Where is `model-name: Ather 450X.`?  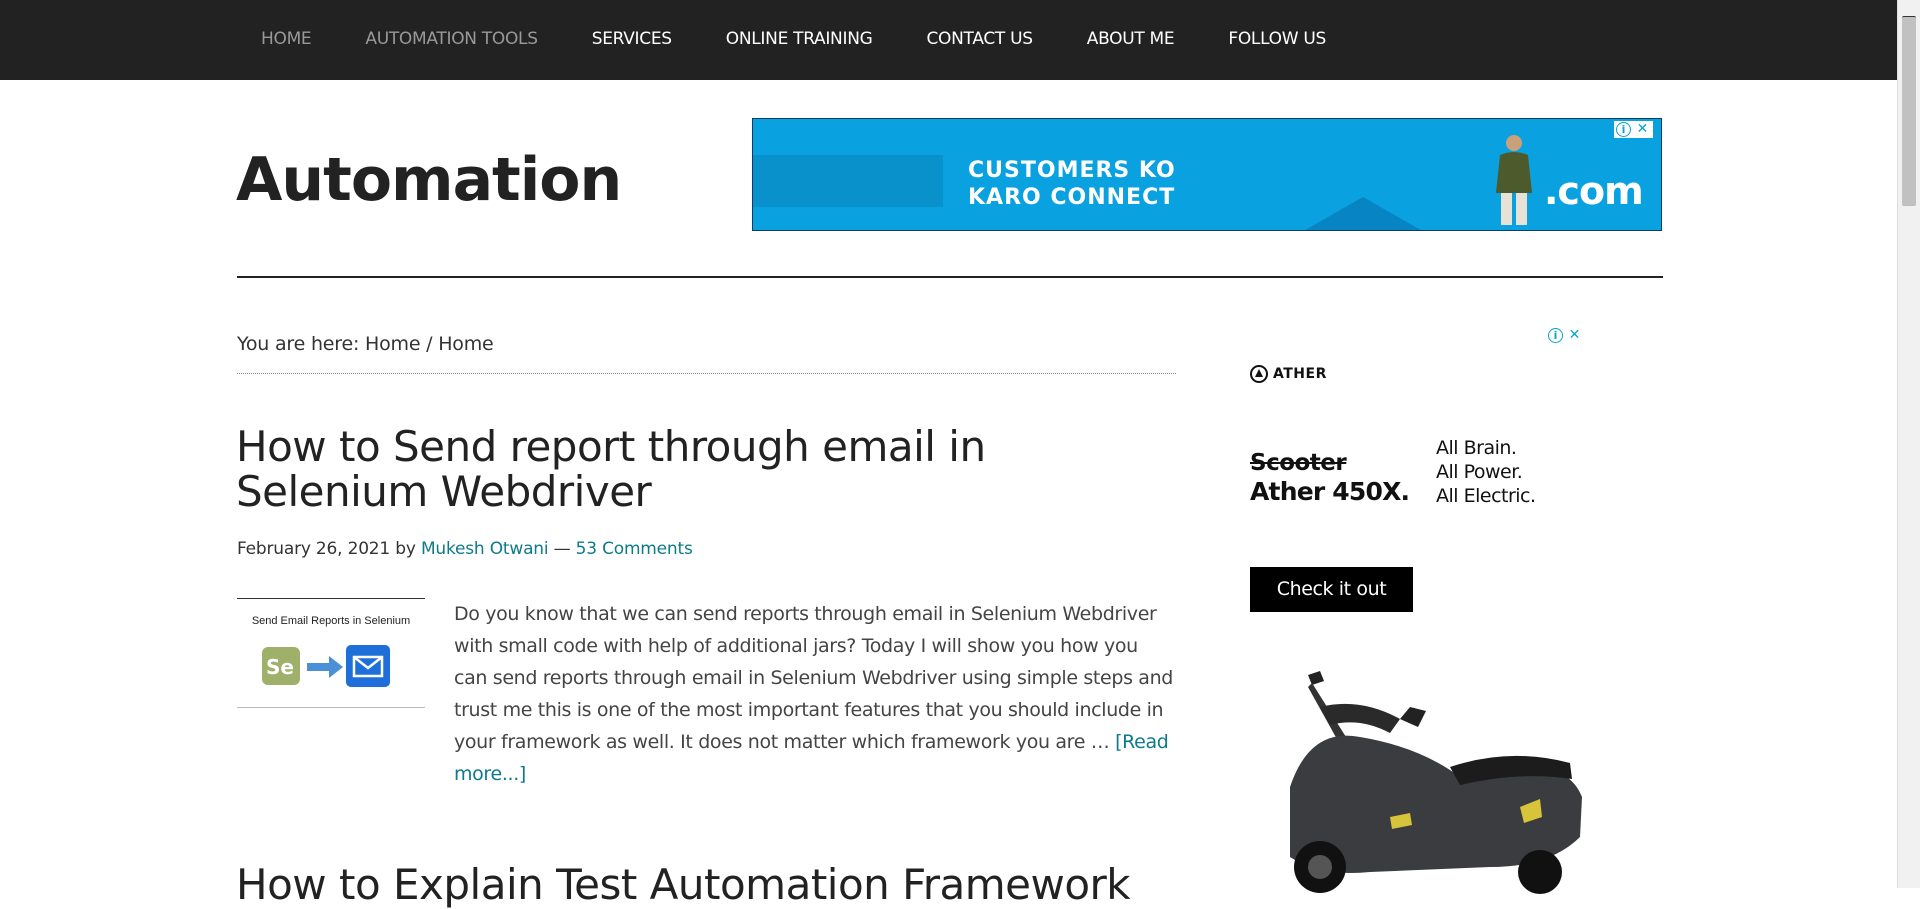
model-name: Ather 450X. is located at coordinates (1330, 491).